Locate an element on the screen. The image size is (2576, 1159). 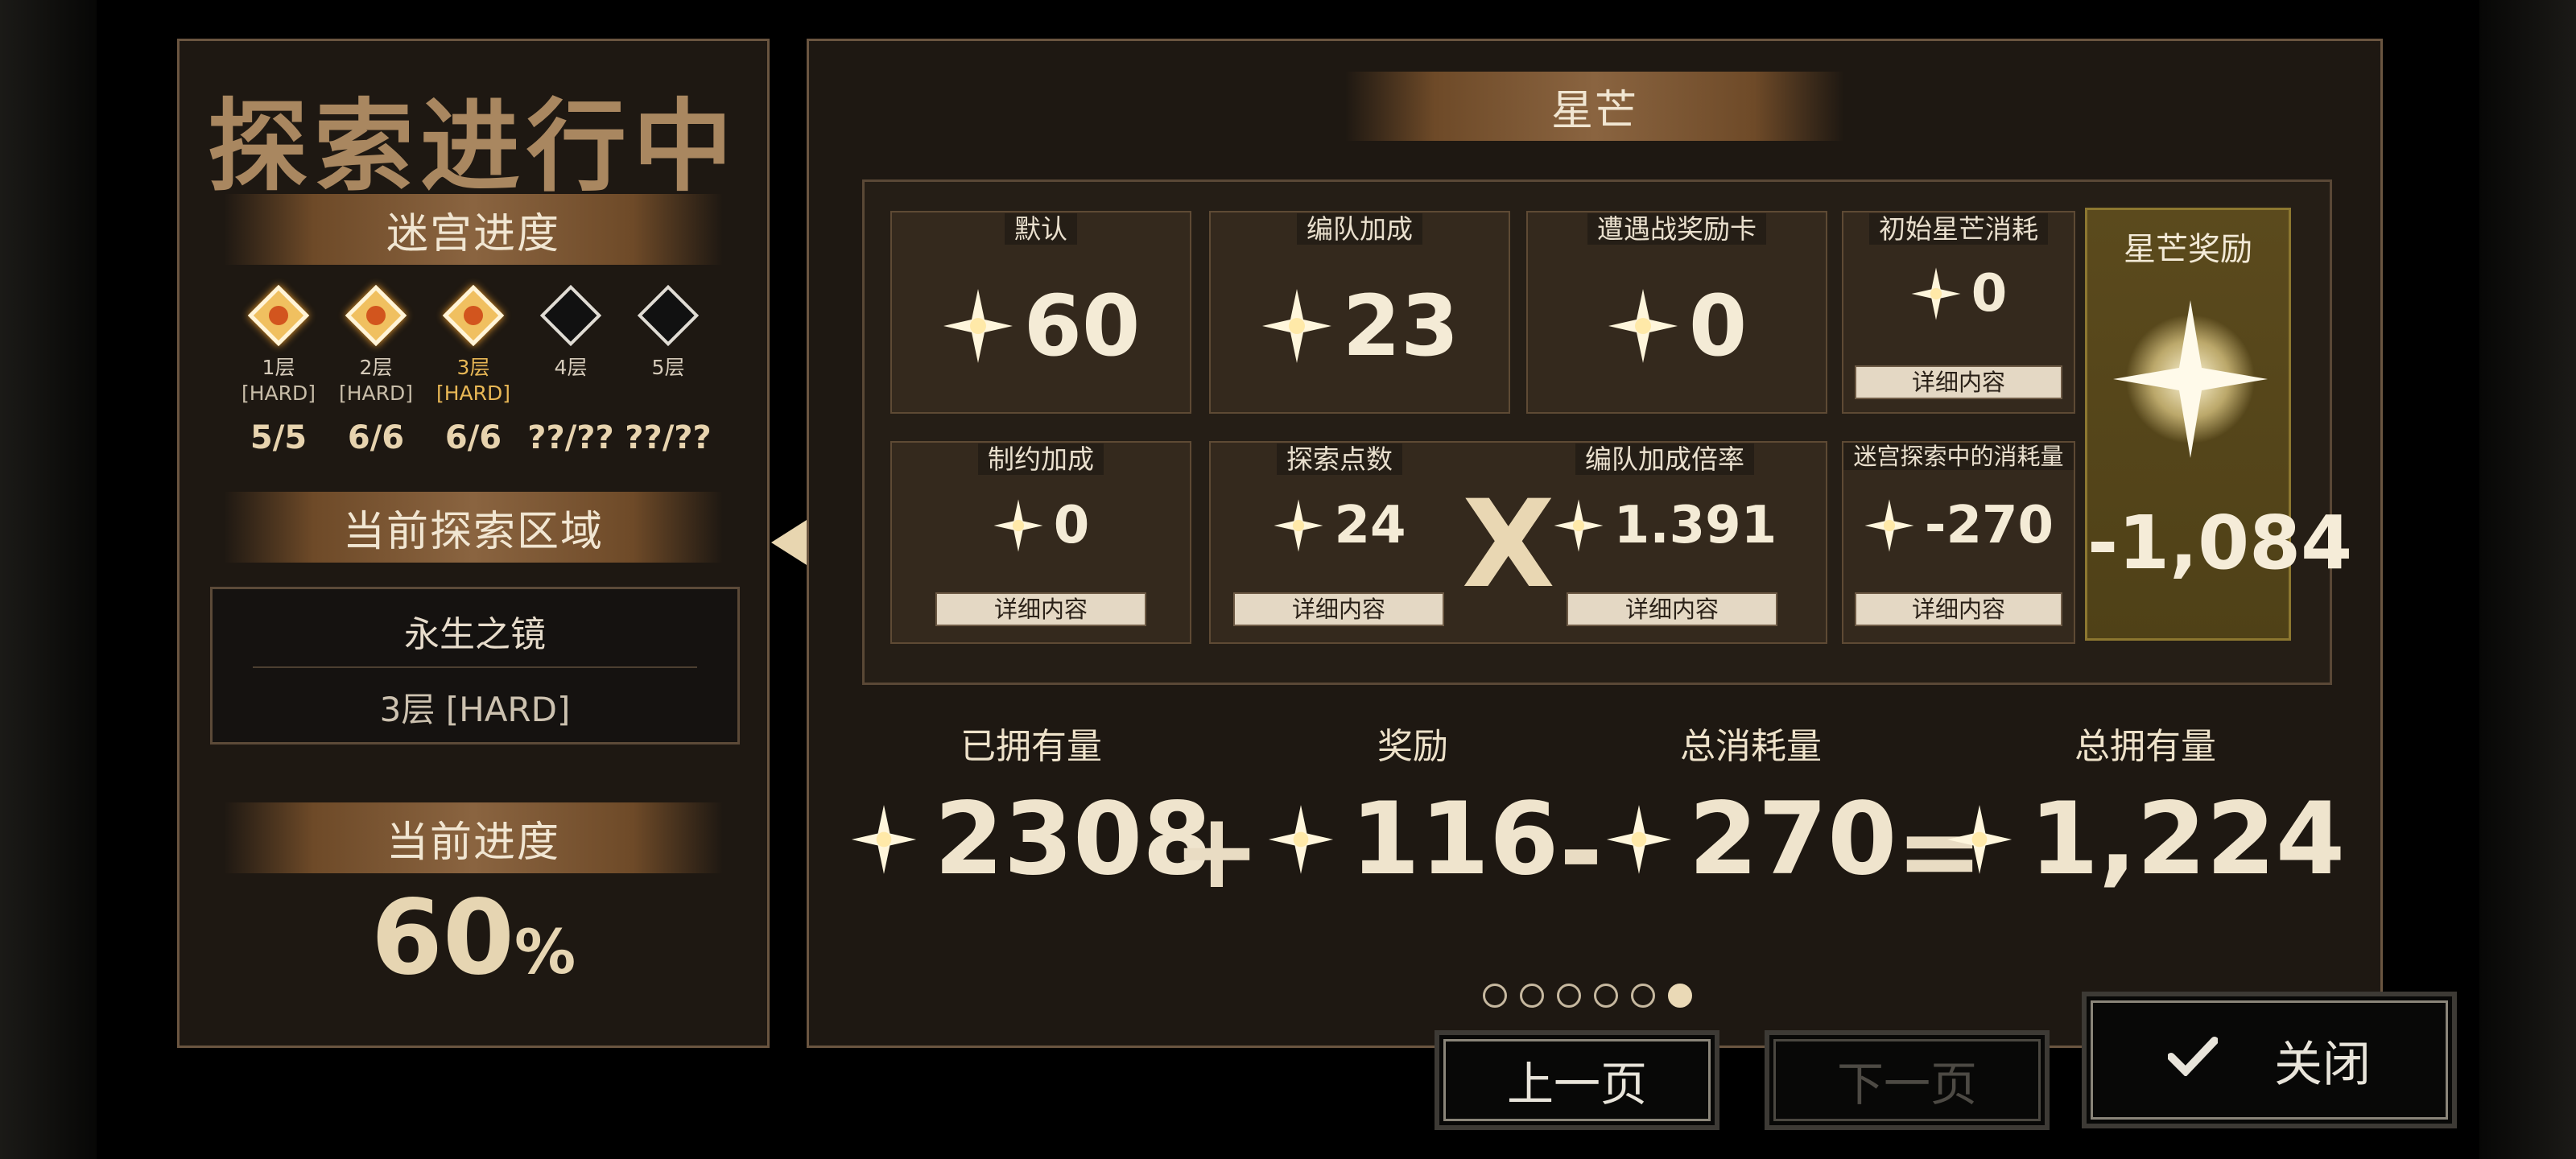
total-label: 总拥有量 is located at coordinates (2145, 746).